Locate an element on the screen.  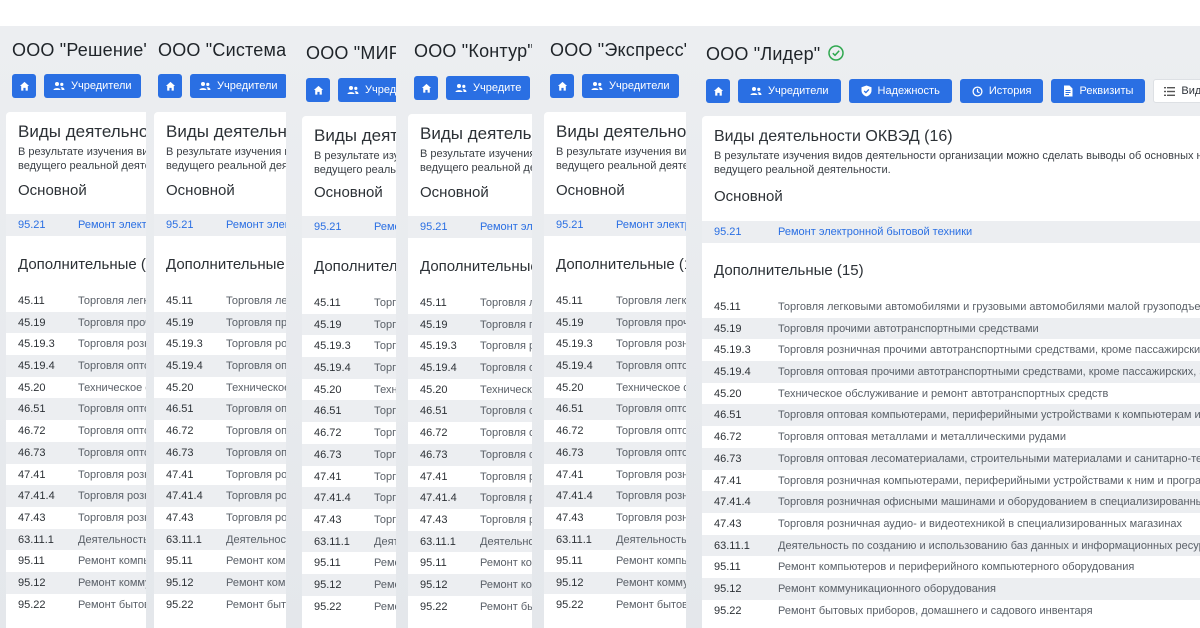
founders-button: Учредите is located at coordinates (488, 88).